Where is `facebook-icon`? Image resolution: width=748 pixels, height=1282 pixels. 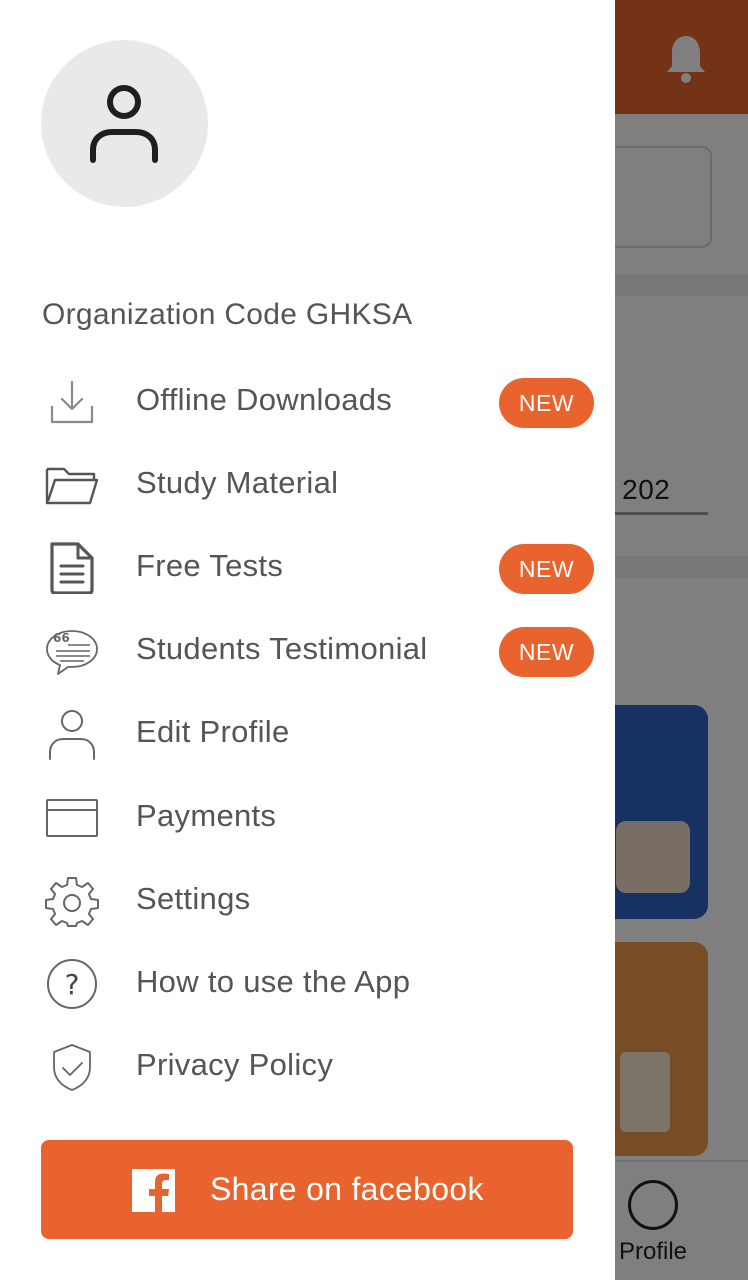 facebook-icon is located at coordinates (153, 1190).